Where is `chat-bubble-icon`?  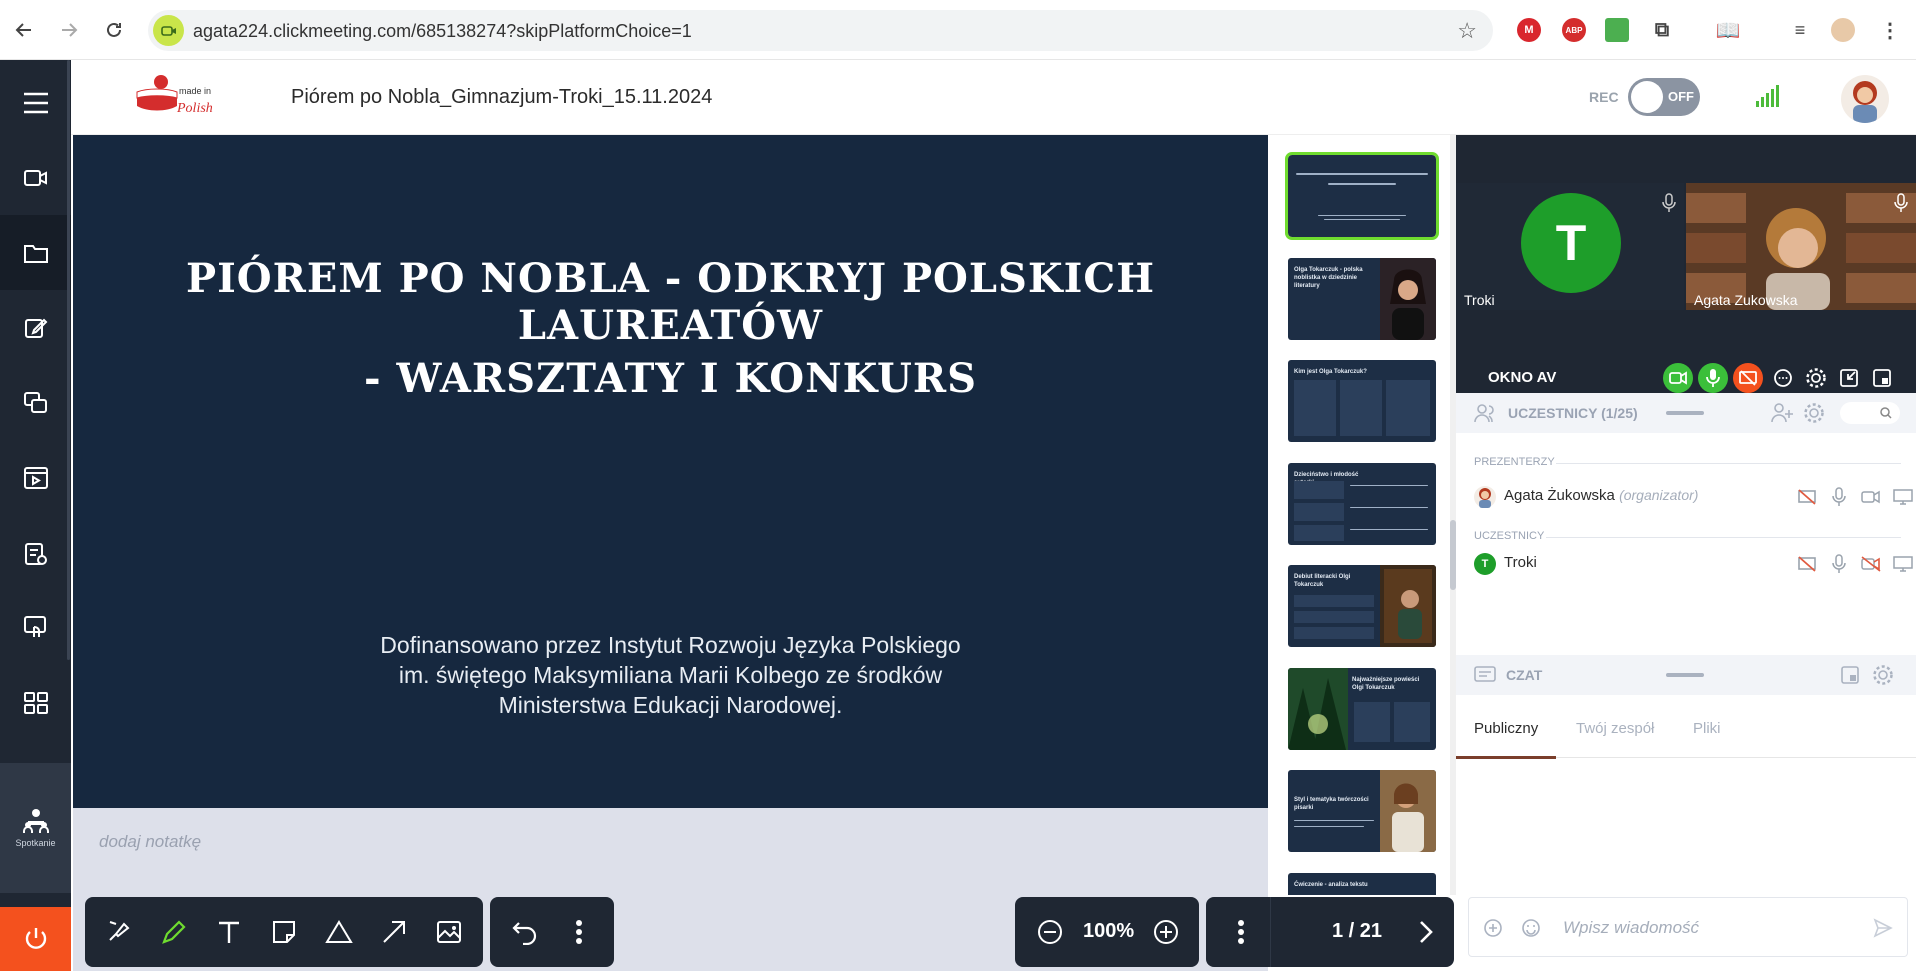
chat-bubble-icon is located at coordinates (1783, 378).